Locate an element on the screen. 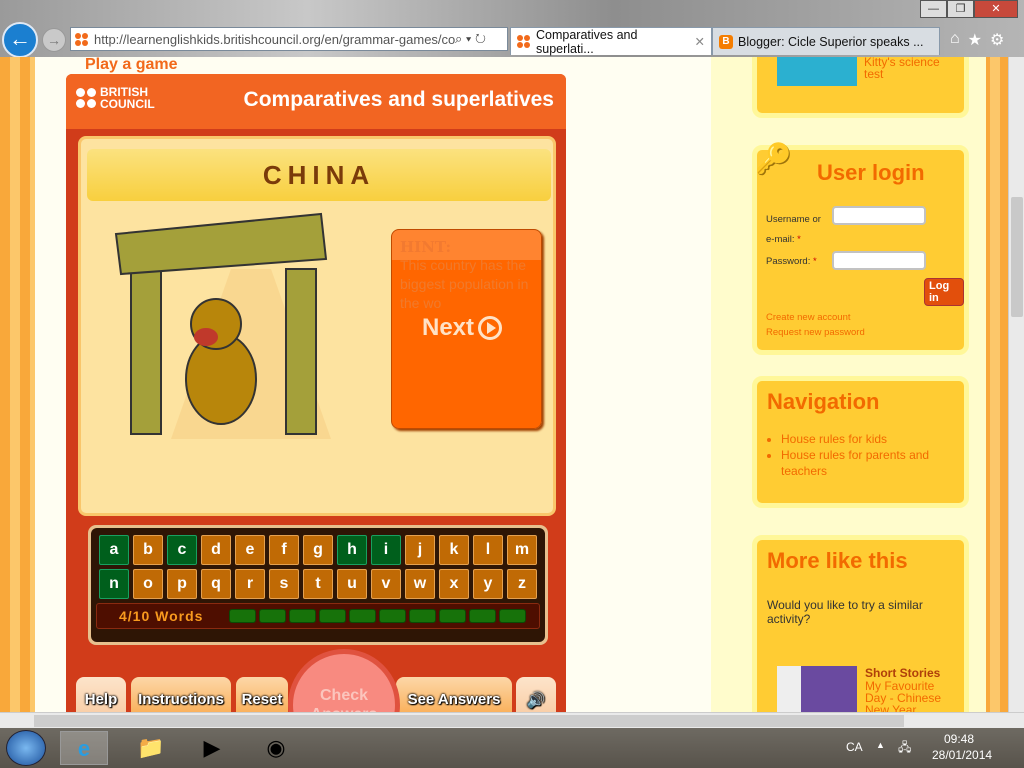  letter-key-k: k is located at coordinates (454, 550).